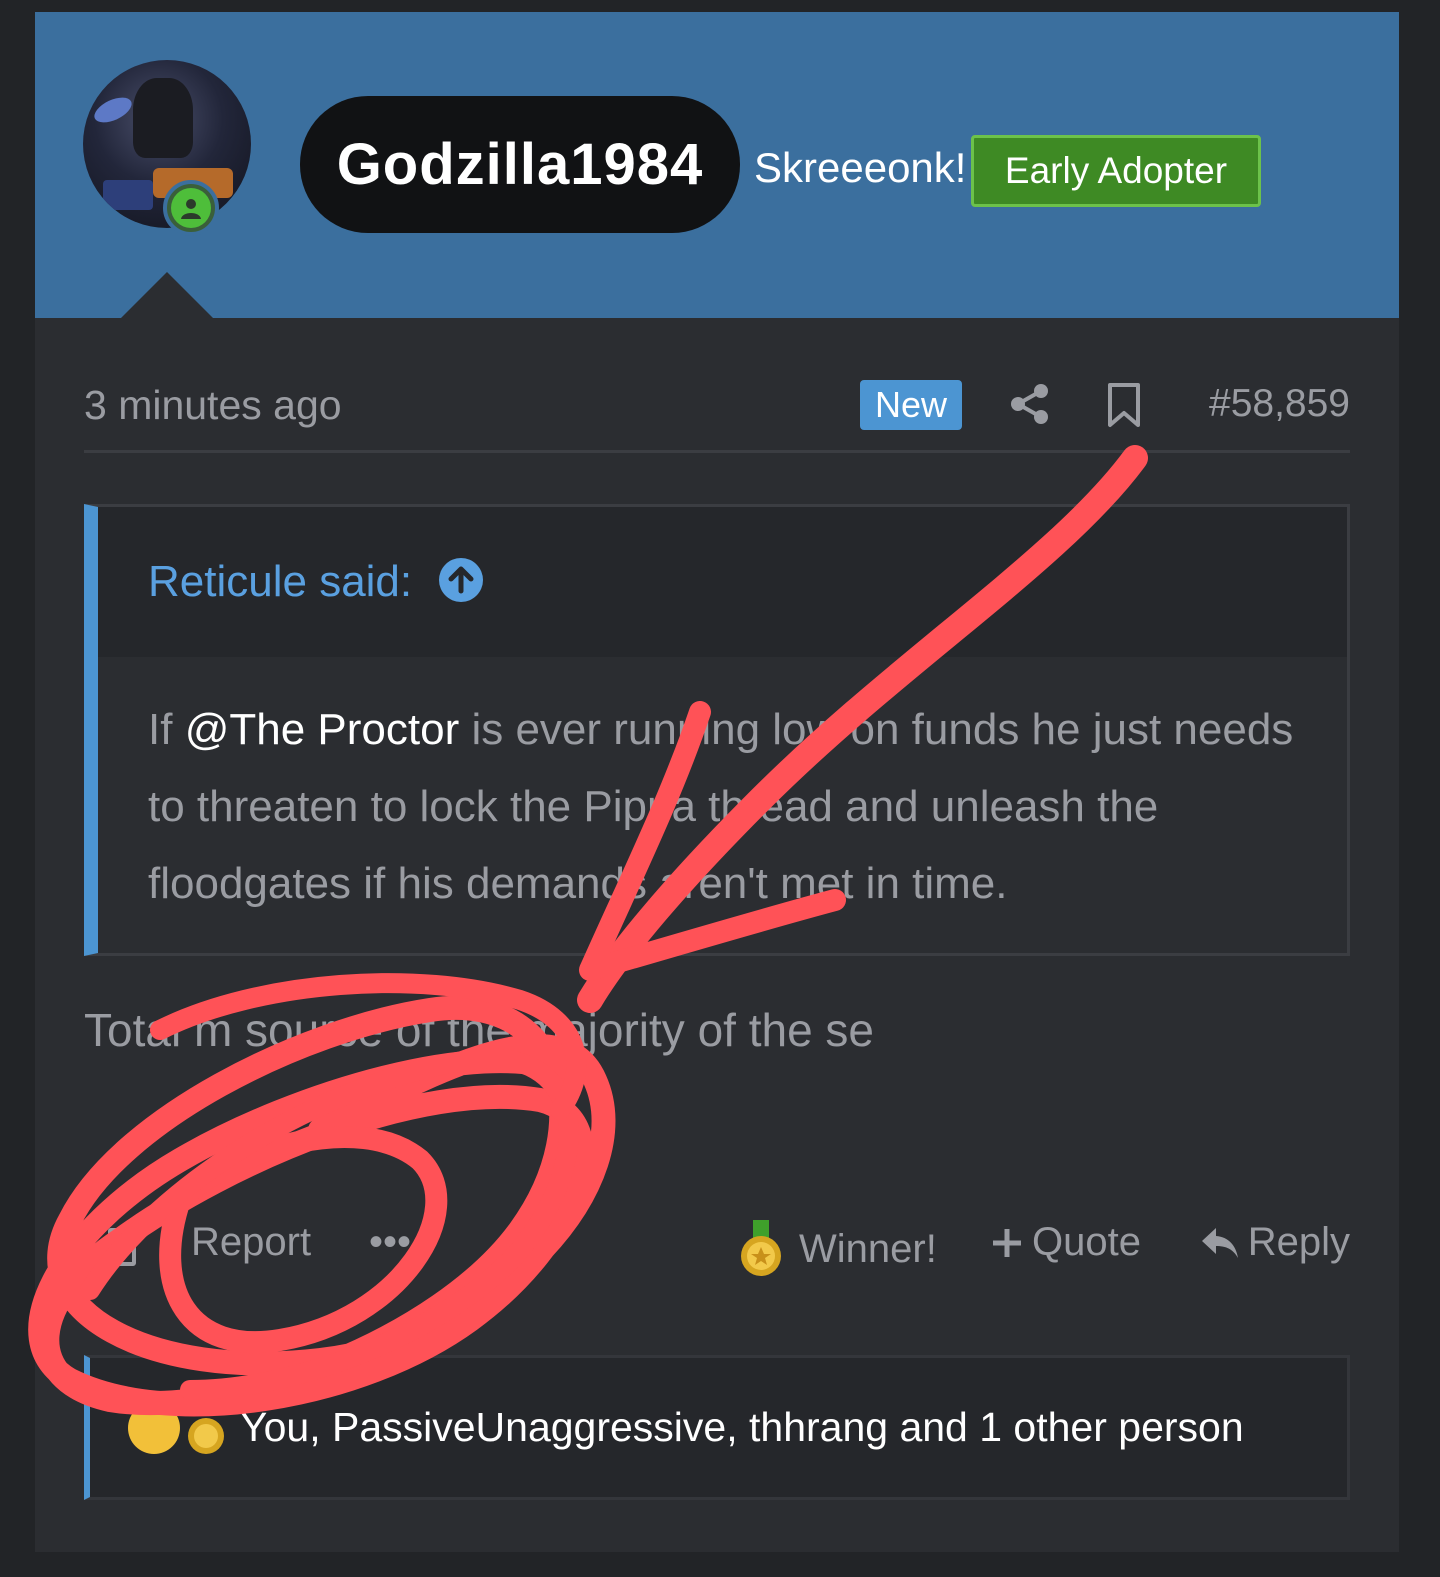  I want to click on reply-arrow-icon, so click(1219, 1242).